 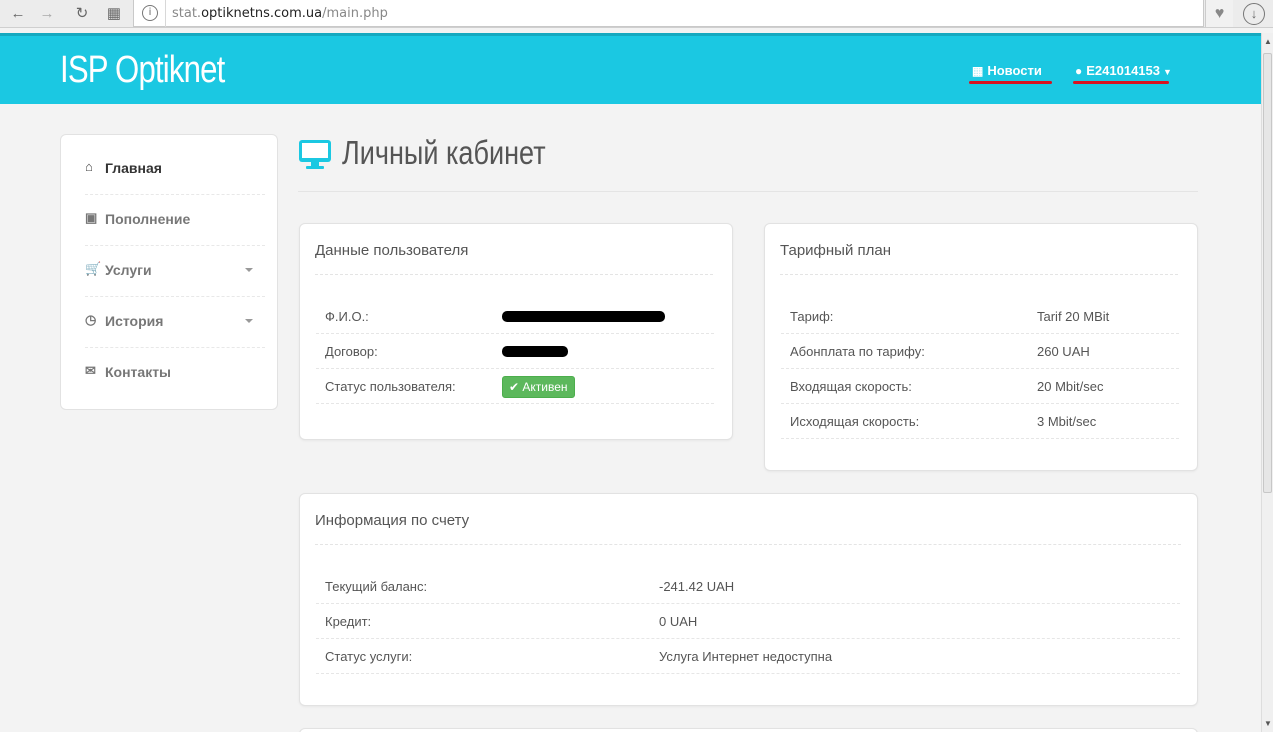 I want to click on redacted-name, so click(x=583, y=316).